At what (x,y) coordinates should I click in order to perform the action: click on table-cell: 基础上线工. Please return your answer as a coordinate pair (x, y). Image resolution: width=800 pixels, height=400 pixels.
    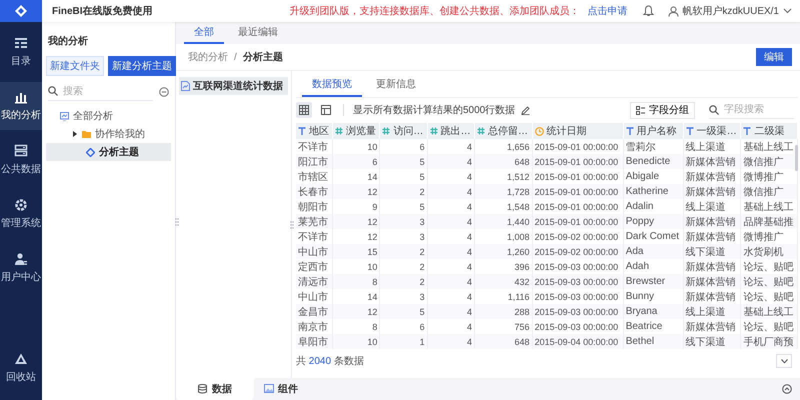
    Looking at the image, I should click on (769, 311).